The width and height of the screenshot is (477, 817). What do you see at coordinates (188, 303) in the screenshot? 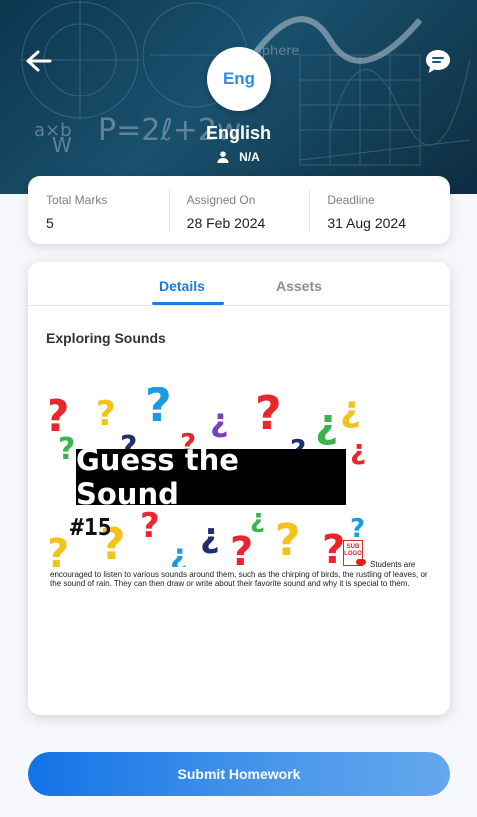
I see `active-tab-indicator` at bounding box center [188, 303].